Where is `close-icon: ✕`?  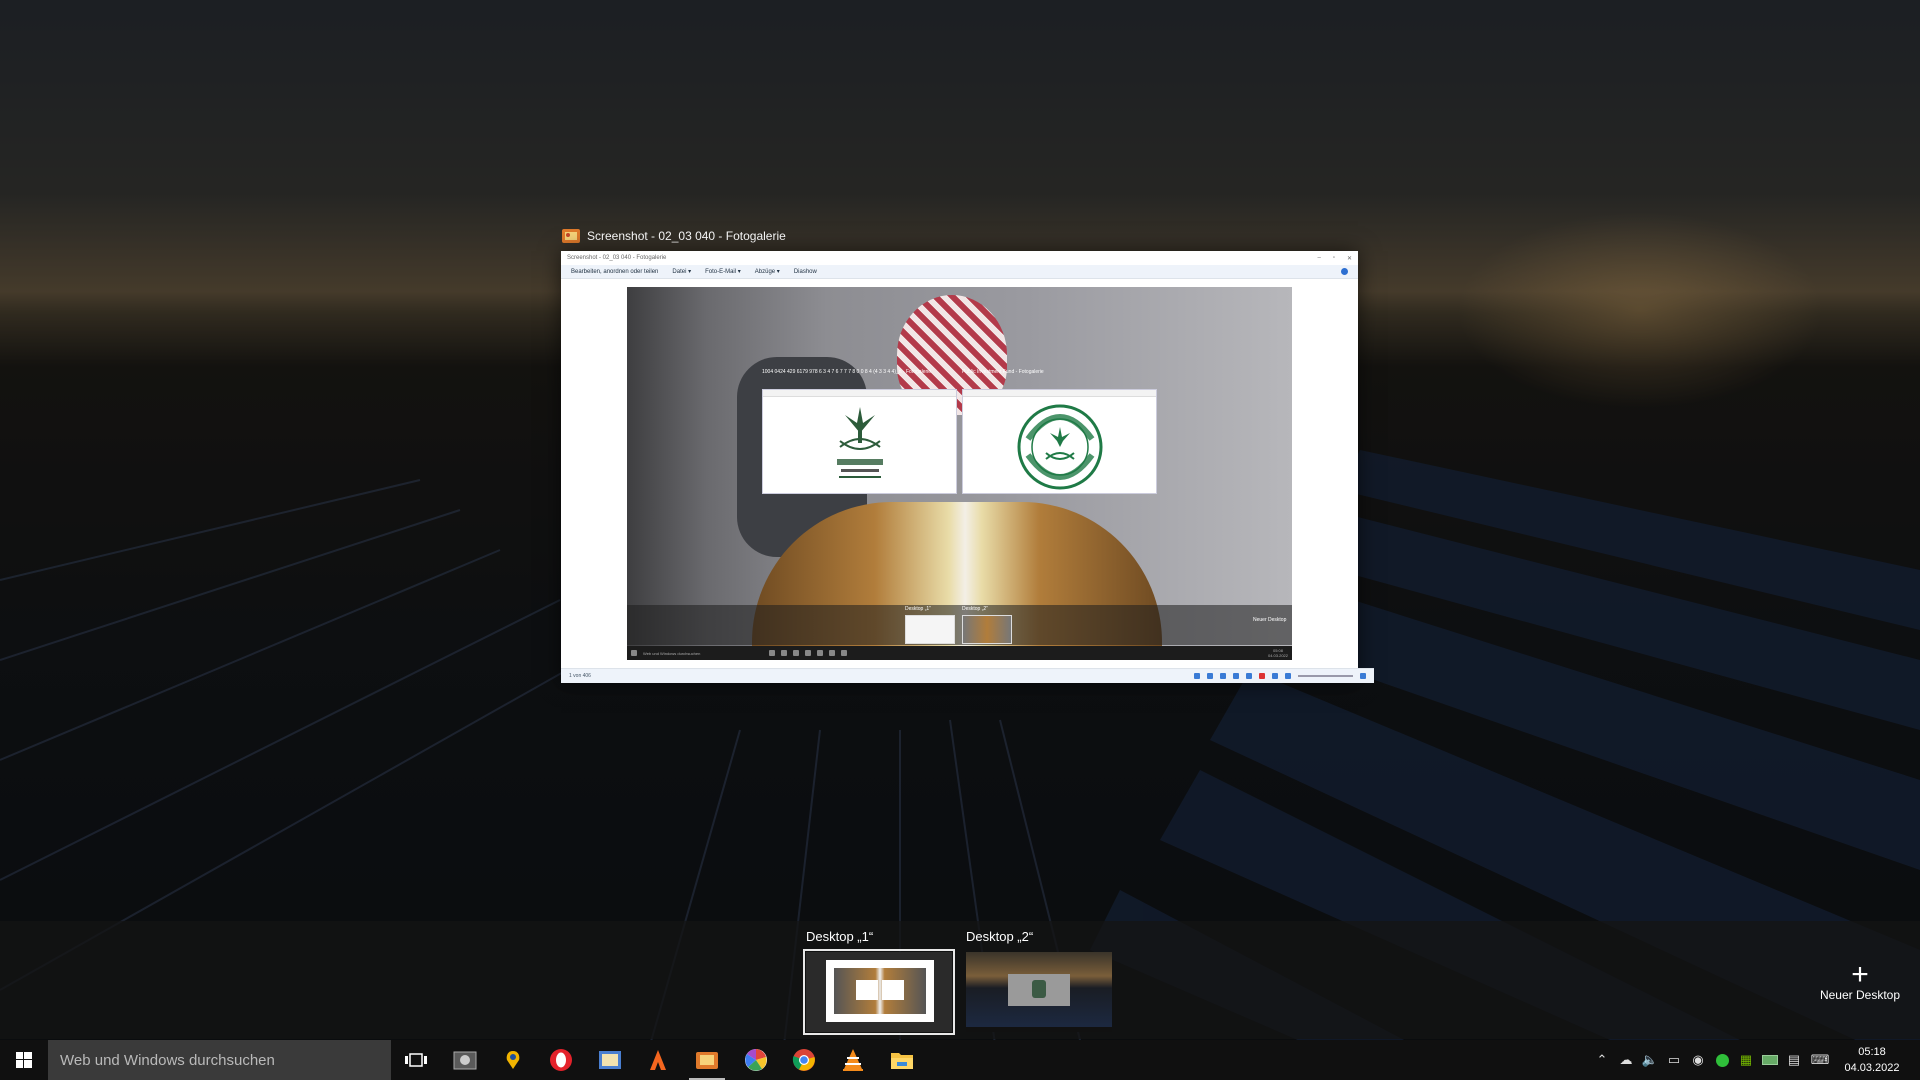 close-icon: ✕ is located at coordinates (1349, 258).